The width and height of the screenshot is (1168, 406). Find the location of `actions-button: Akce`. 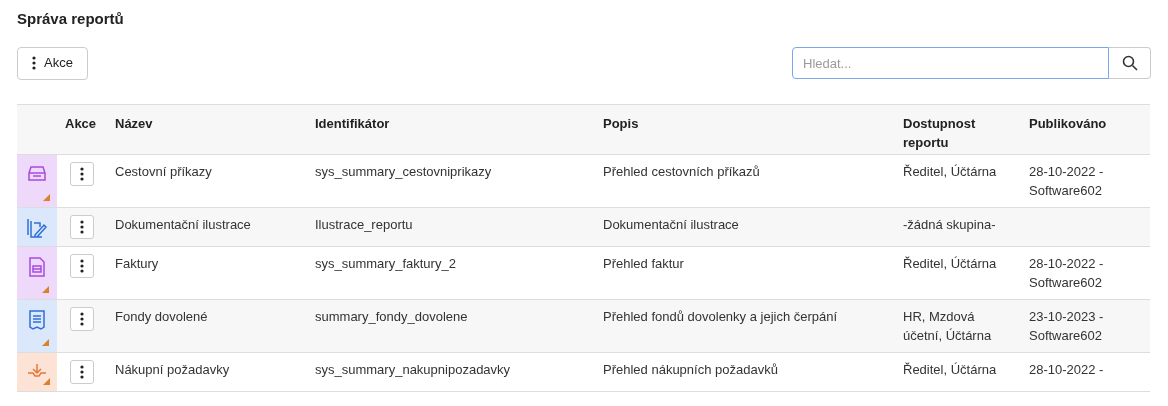

actions-button: Akce is located at coordinates (52, 63).